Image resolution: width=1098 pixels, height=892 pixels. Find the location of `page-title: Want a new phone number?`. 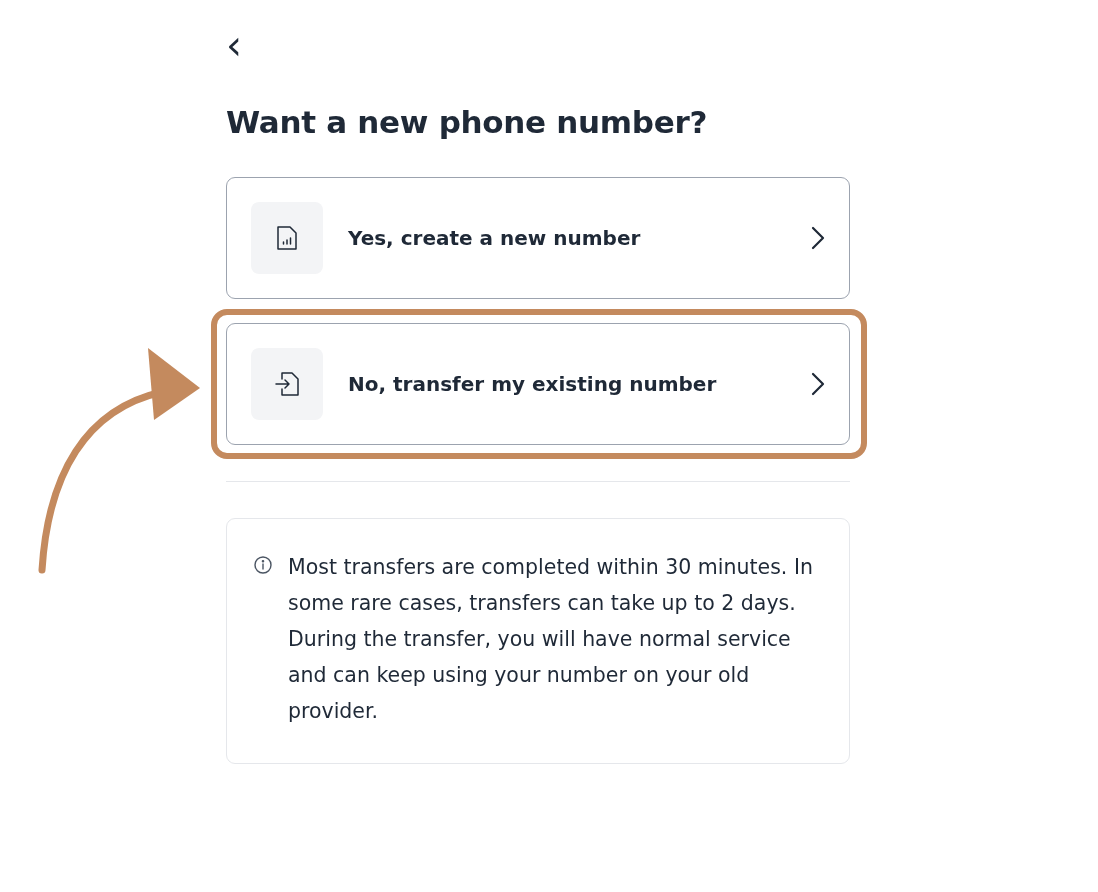

page-title: Want a new phone number? is located at coordinates (467, 122).